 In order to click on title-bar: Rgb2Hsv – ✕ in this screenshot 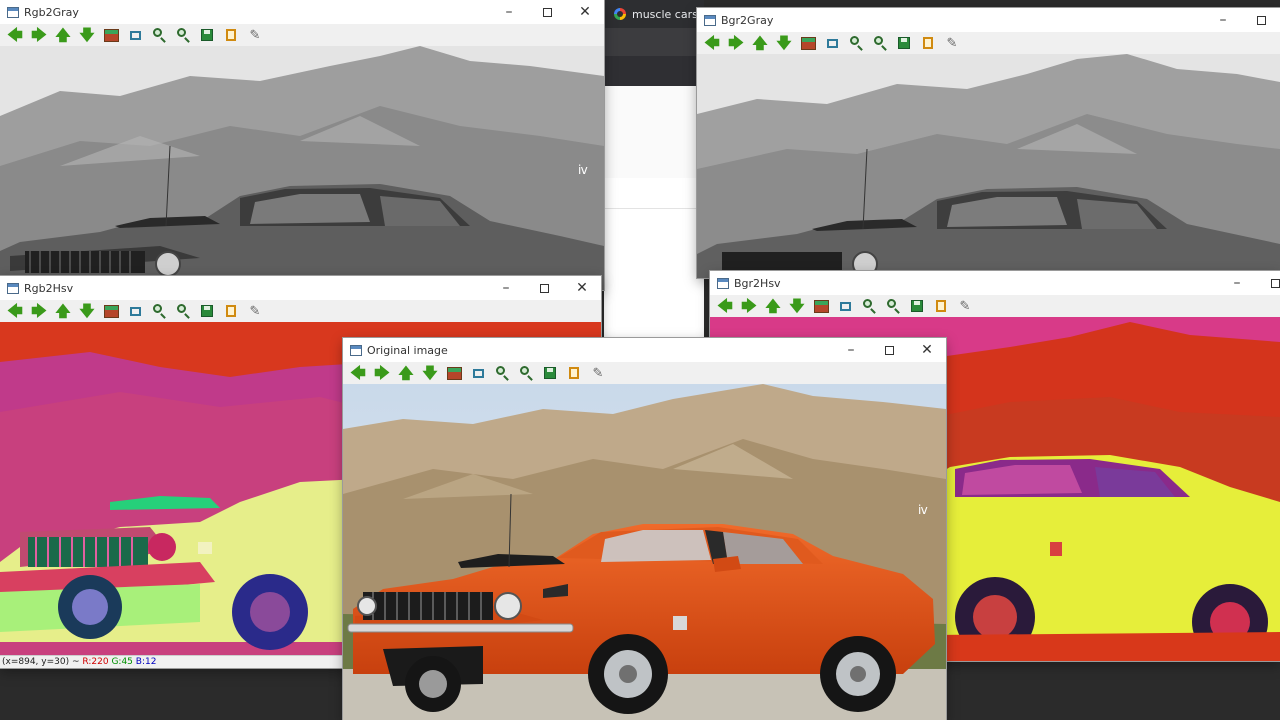, I will do `click(300, 288)`.